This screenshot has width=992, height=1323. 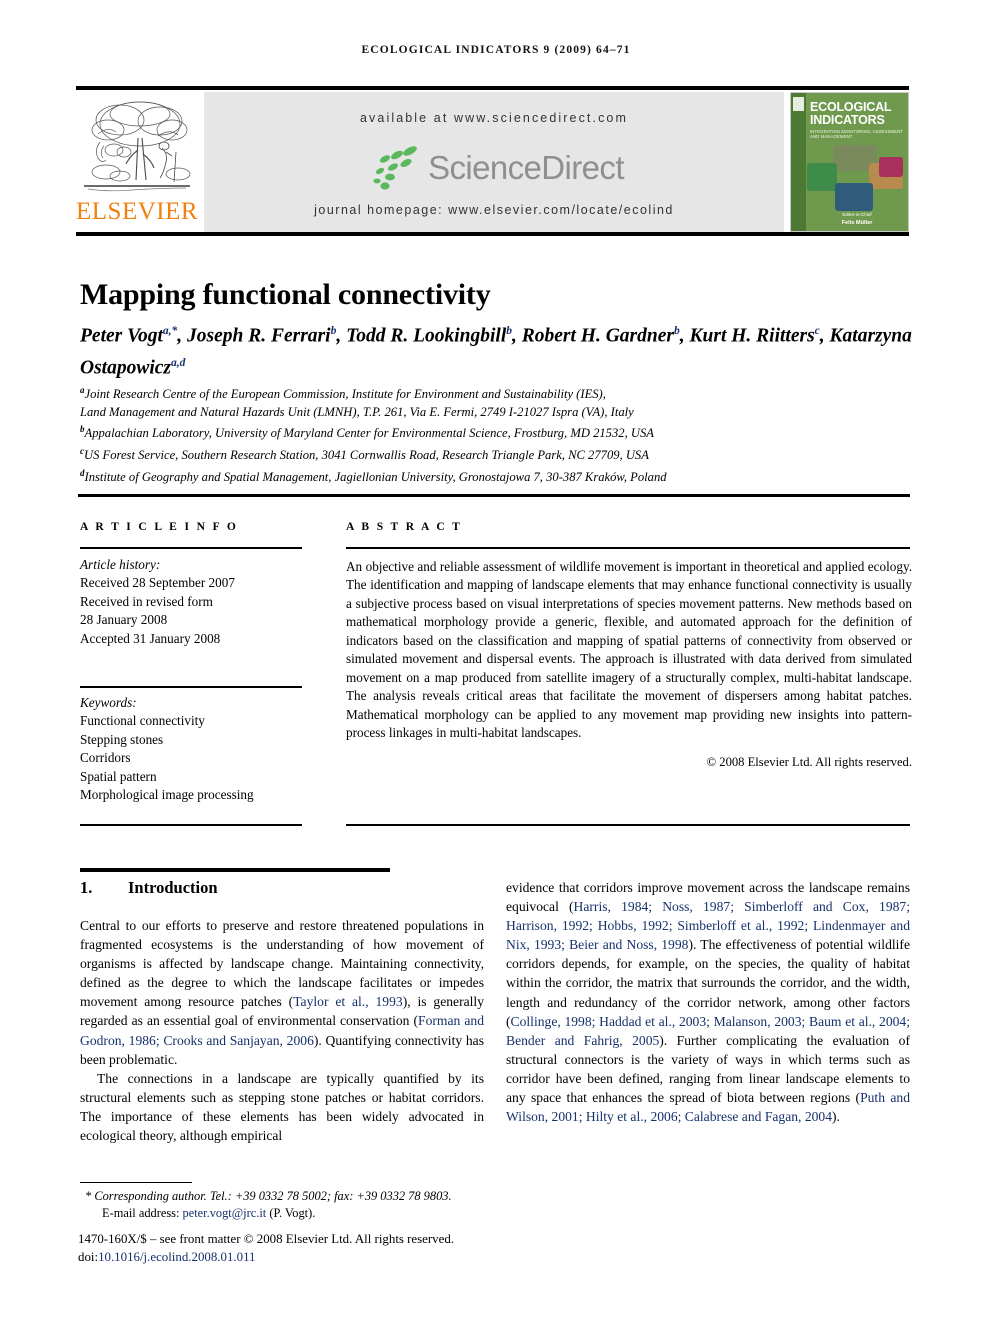 I want to click on article-info-rule, so click(x=191, y=548).